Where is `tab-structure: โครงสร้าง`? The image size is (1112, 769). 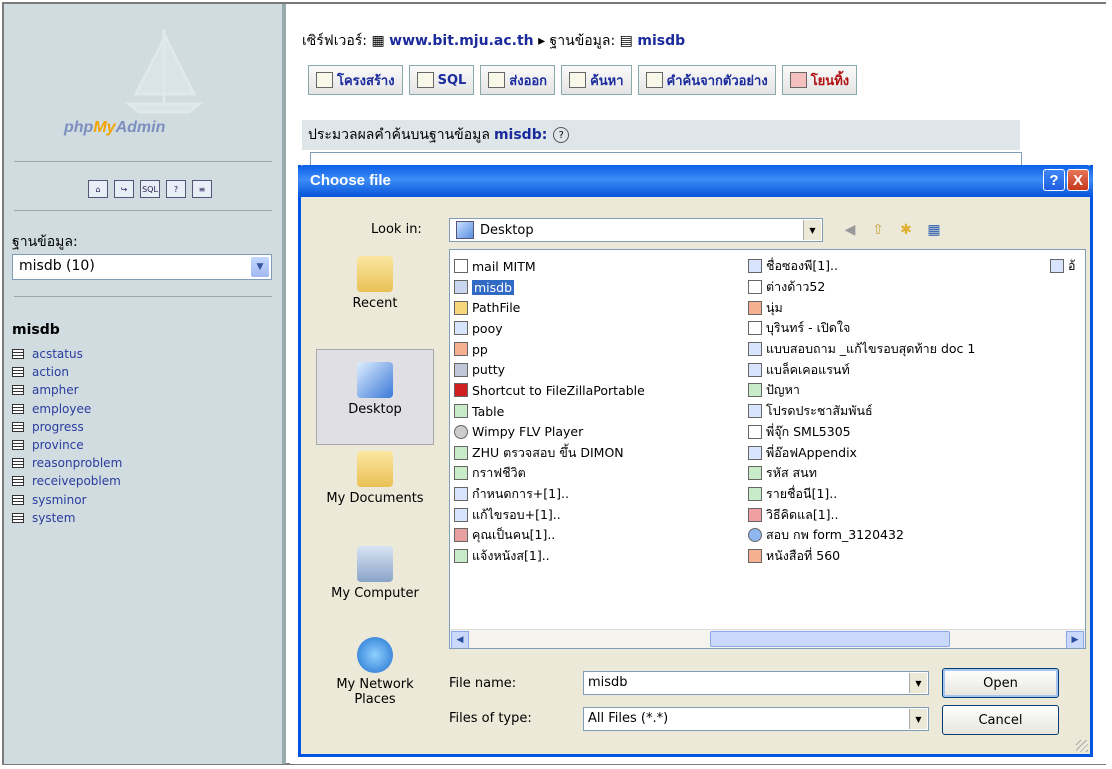
tab-structure: โครงสร้าง is located at coordinates (355, 80).